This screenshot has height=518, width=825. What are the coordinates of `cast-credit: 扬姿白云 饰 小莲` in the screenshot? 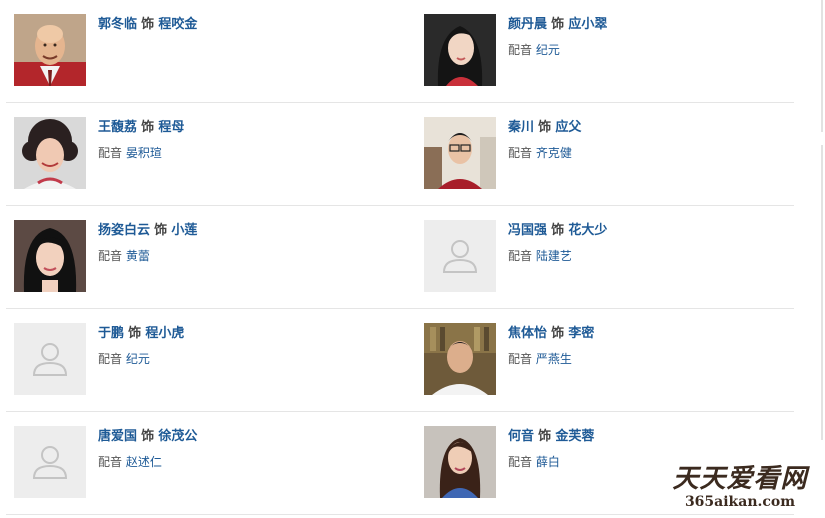 It's located at (147, 231).